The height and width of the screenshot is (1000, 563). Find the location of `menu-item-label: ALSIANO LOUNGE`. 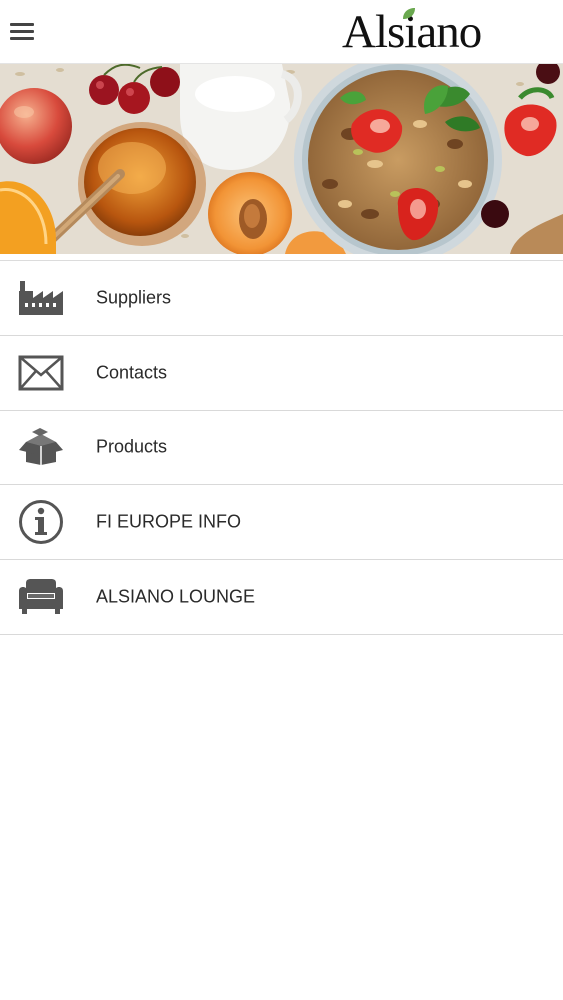

menu-item-label: ALSIANO LOUNGE is located at coordinates (176, 596).